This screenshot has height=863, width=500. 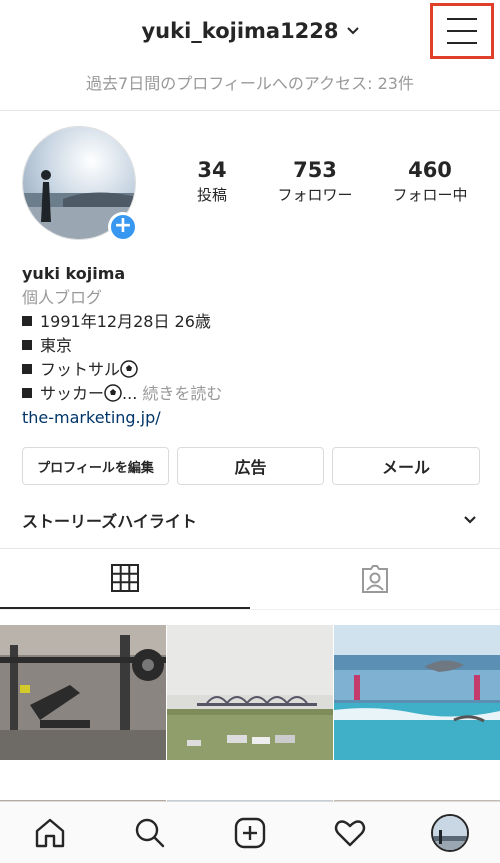 I want to click on read-more-link: 続きを読む, so click(x=182, y=393).